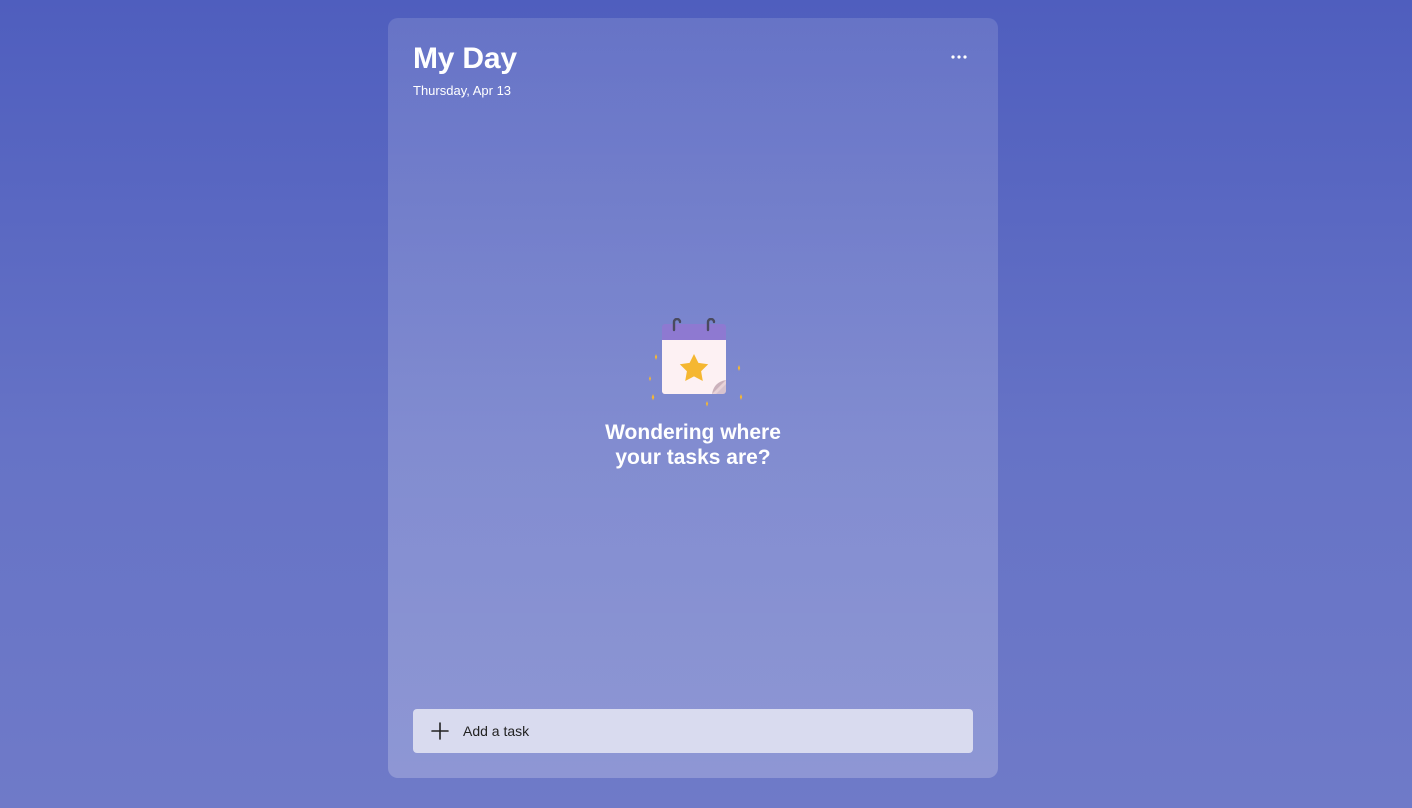 This screenshot has height=808, width=1412. I want to click on more-options-button, so click(959, 57).